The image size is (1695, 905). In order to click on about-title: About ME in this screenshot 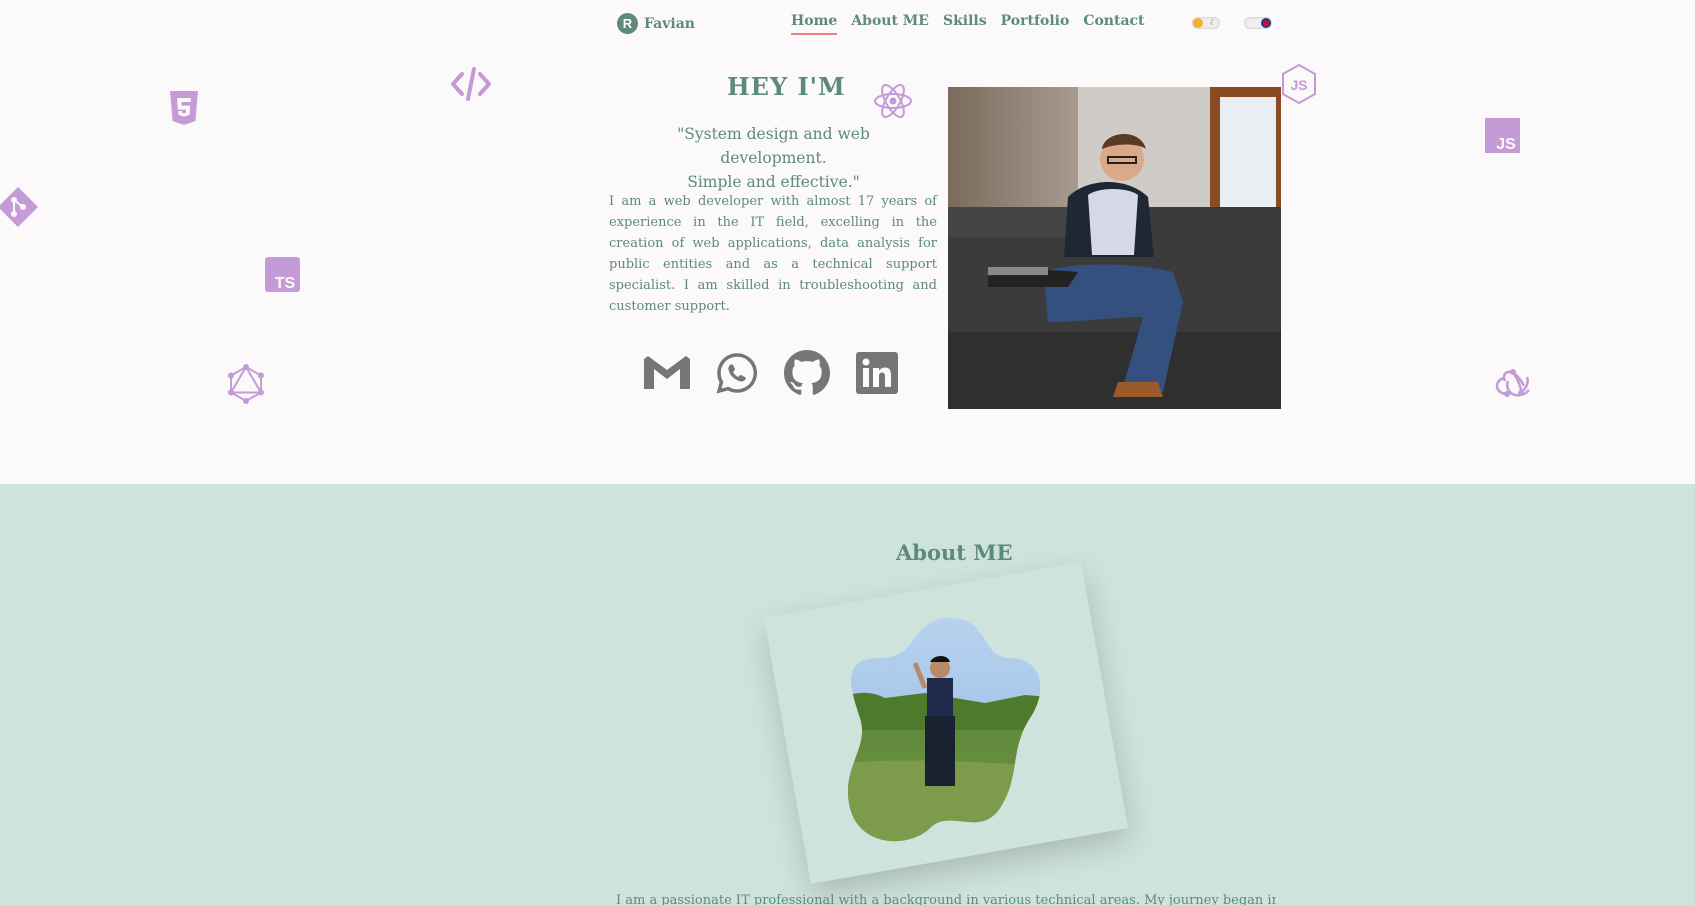, I will do `click(954, 552)`.